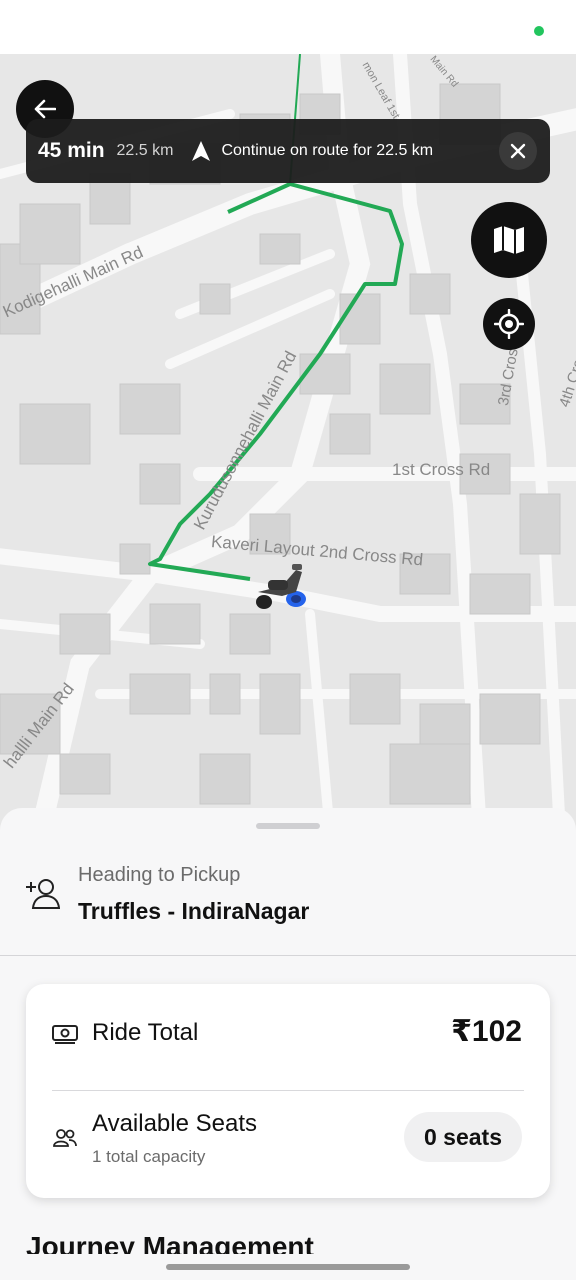  Describe the element at coordinates (201, 151) in the screenshot. I see `navigation-arrow-icon` at that location.